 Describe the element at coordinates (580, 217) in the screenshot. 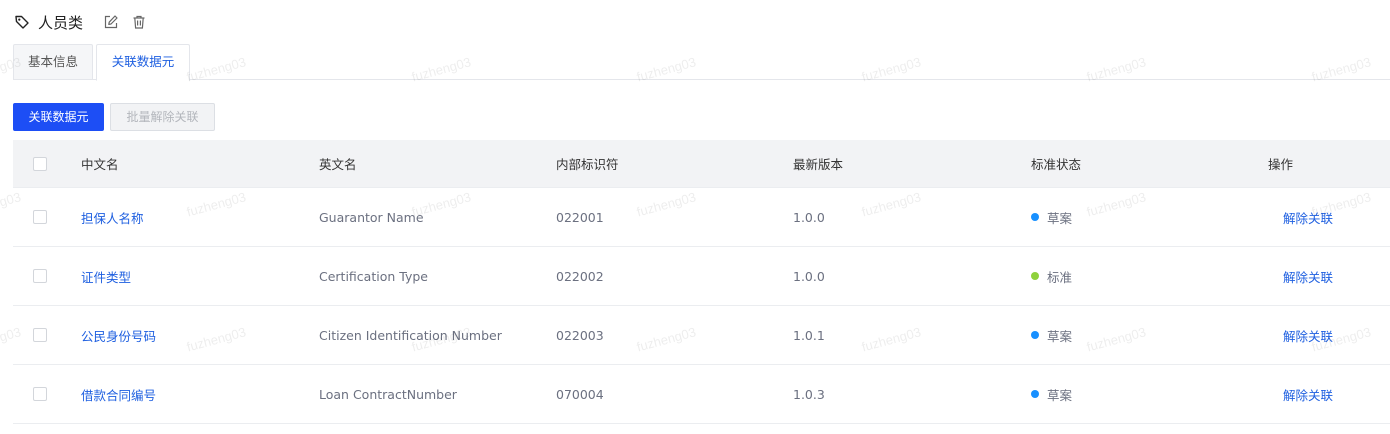

I see `identifier: 022001` at that location.